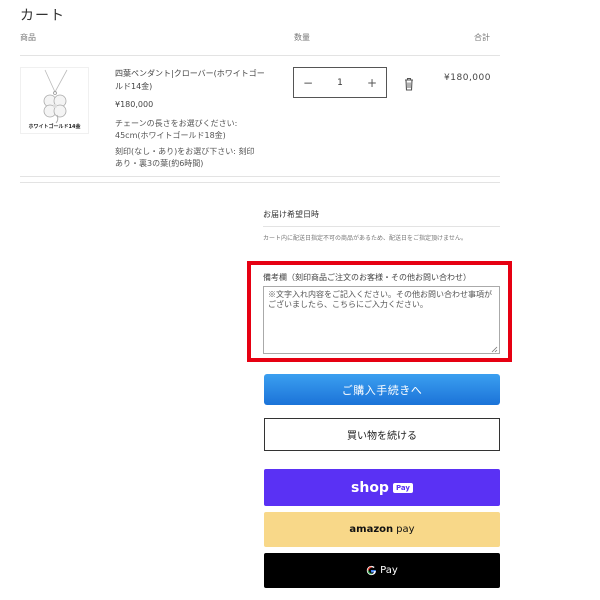 The width and height of the screenshot is (600, 600). I want to click on continue-shopping-button: 買い物を続ける, so click(382, 434).